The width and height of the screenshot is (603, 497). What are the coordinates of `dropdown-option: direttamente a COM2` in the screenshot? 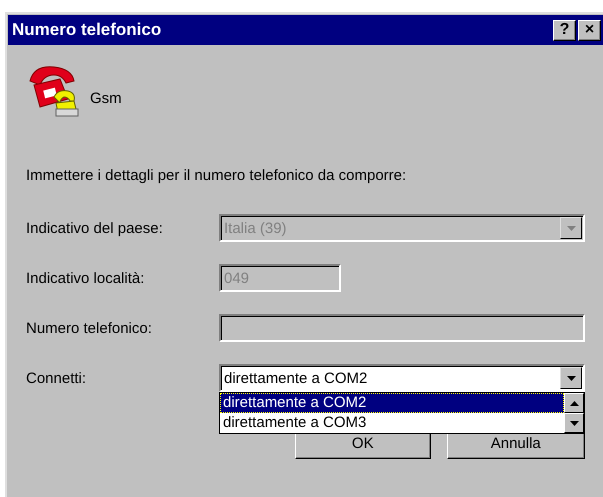 It's located at (392, 403).